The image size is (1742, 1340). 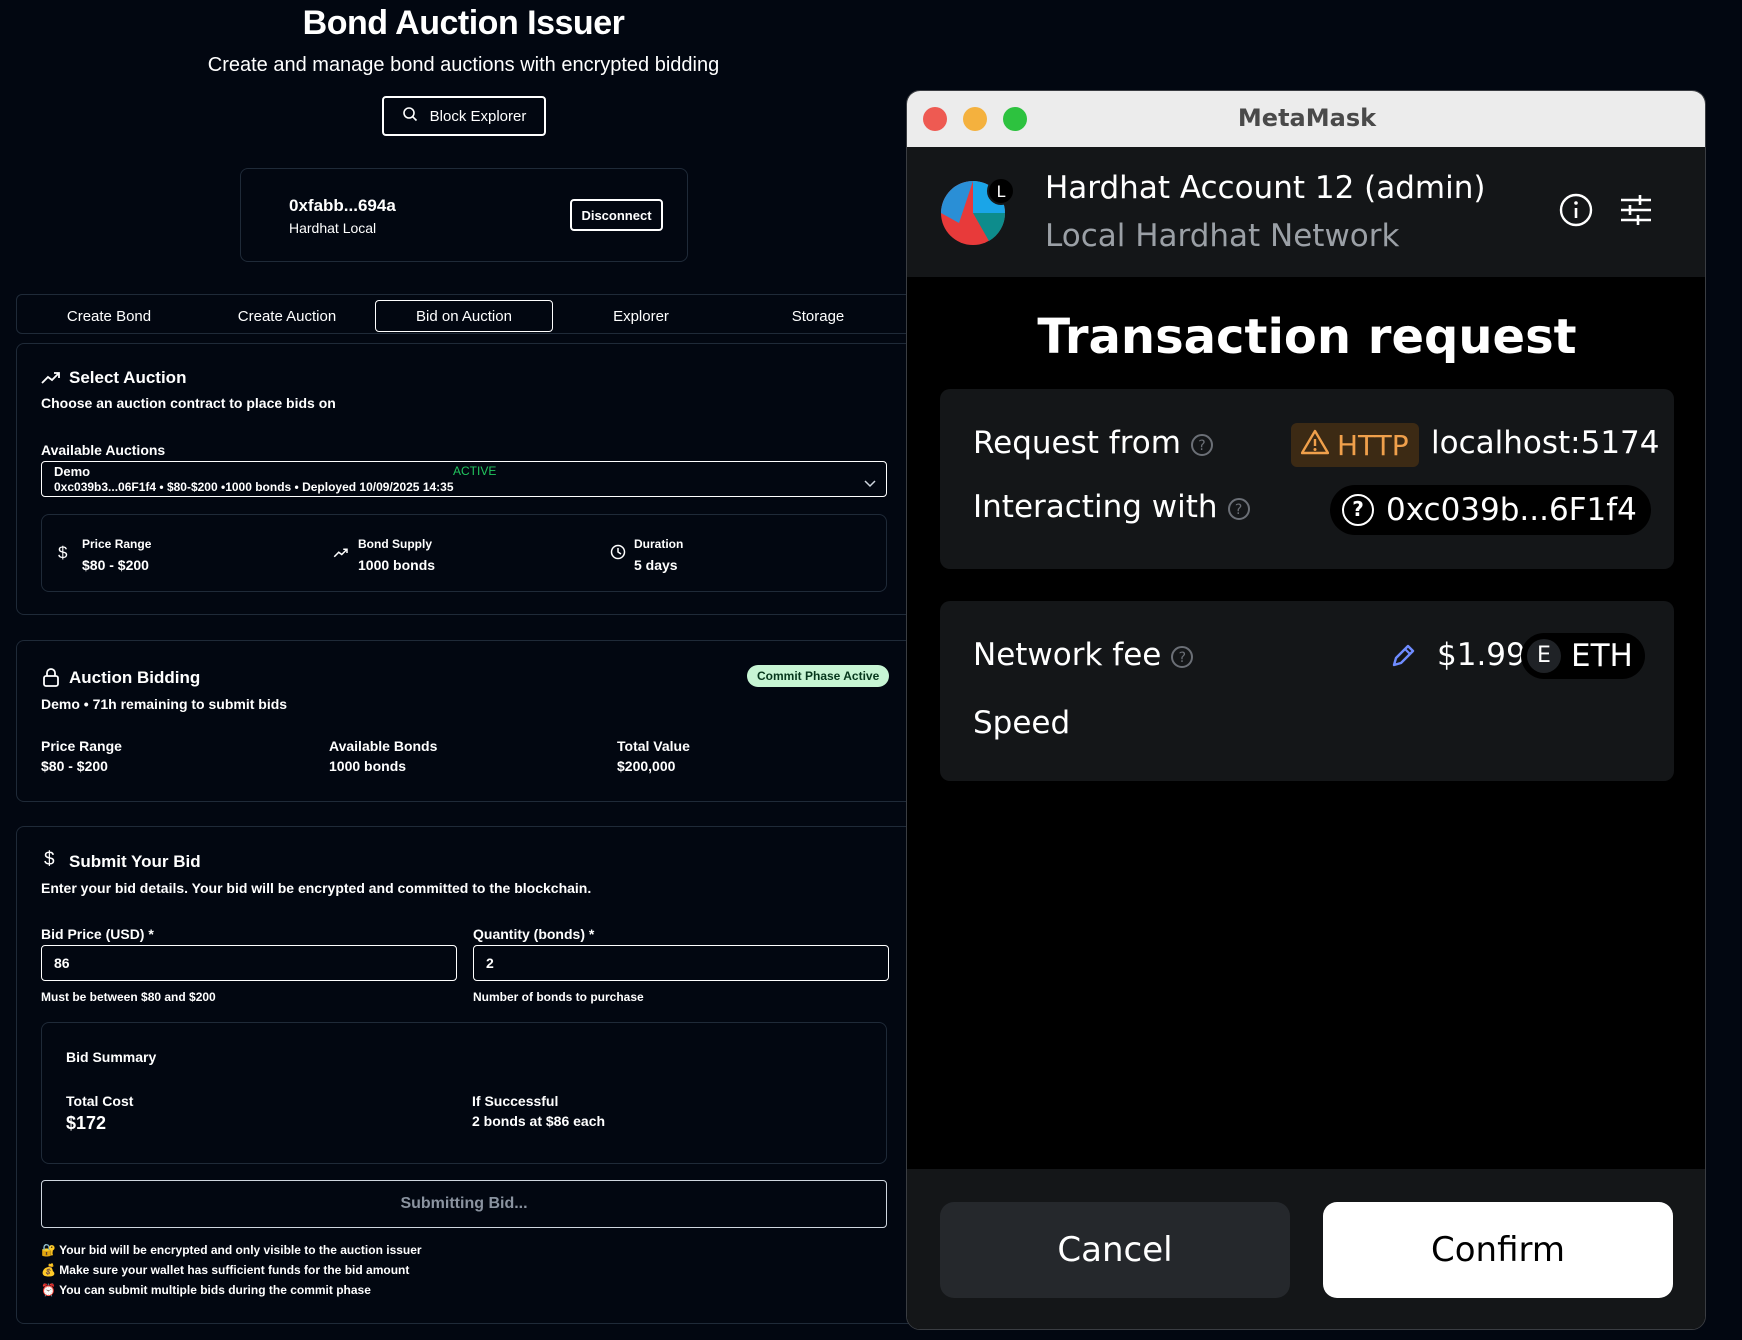 What do you see at coordinates (109, 316) in the screenshot?
I see `tab-create-bond: Create Bond` at bounding box center [109, 316].